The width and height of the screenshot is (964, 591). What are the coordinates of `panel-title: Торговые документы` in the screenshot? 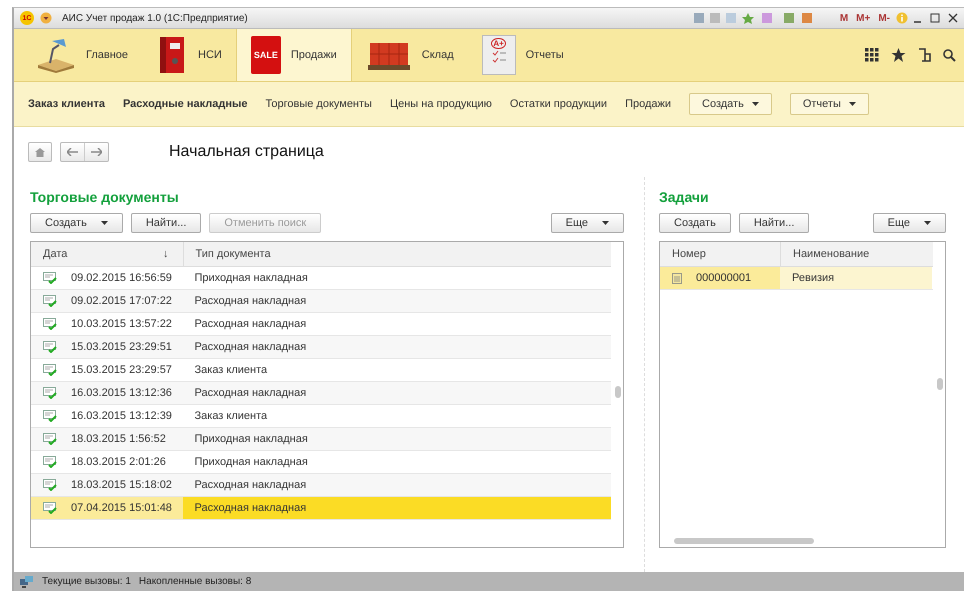 It's located at (105, 197).